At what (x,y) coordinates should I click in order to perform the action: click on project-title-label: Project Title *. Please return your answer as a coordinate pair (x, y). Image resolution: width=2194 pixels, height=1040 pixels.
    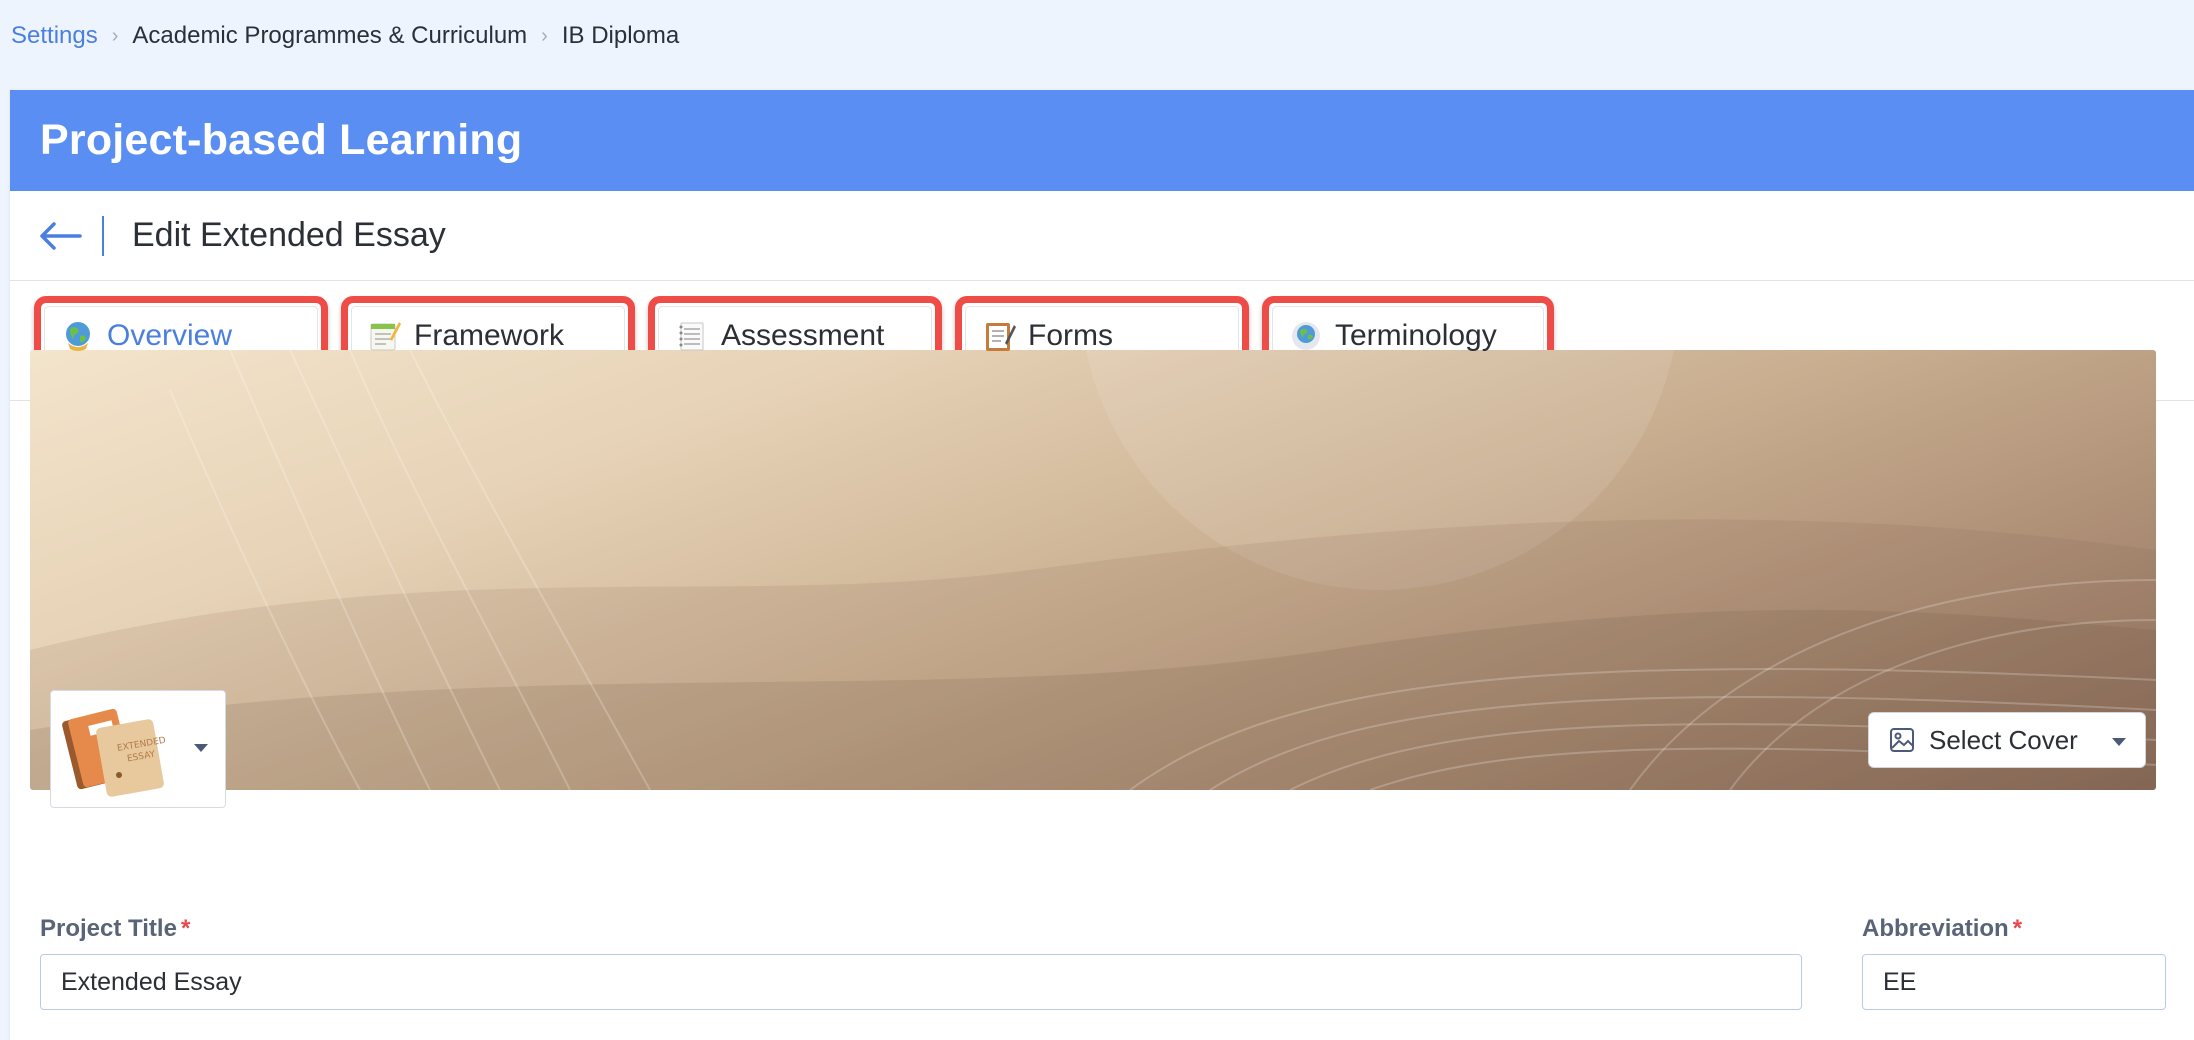
    Looking at the image, I should click on (115, 929).